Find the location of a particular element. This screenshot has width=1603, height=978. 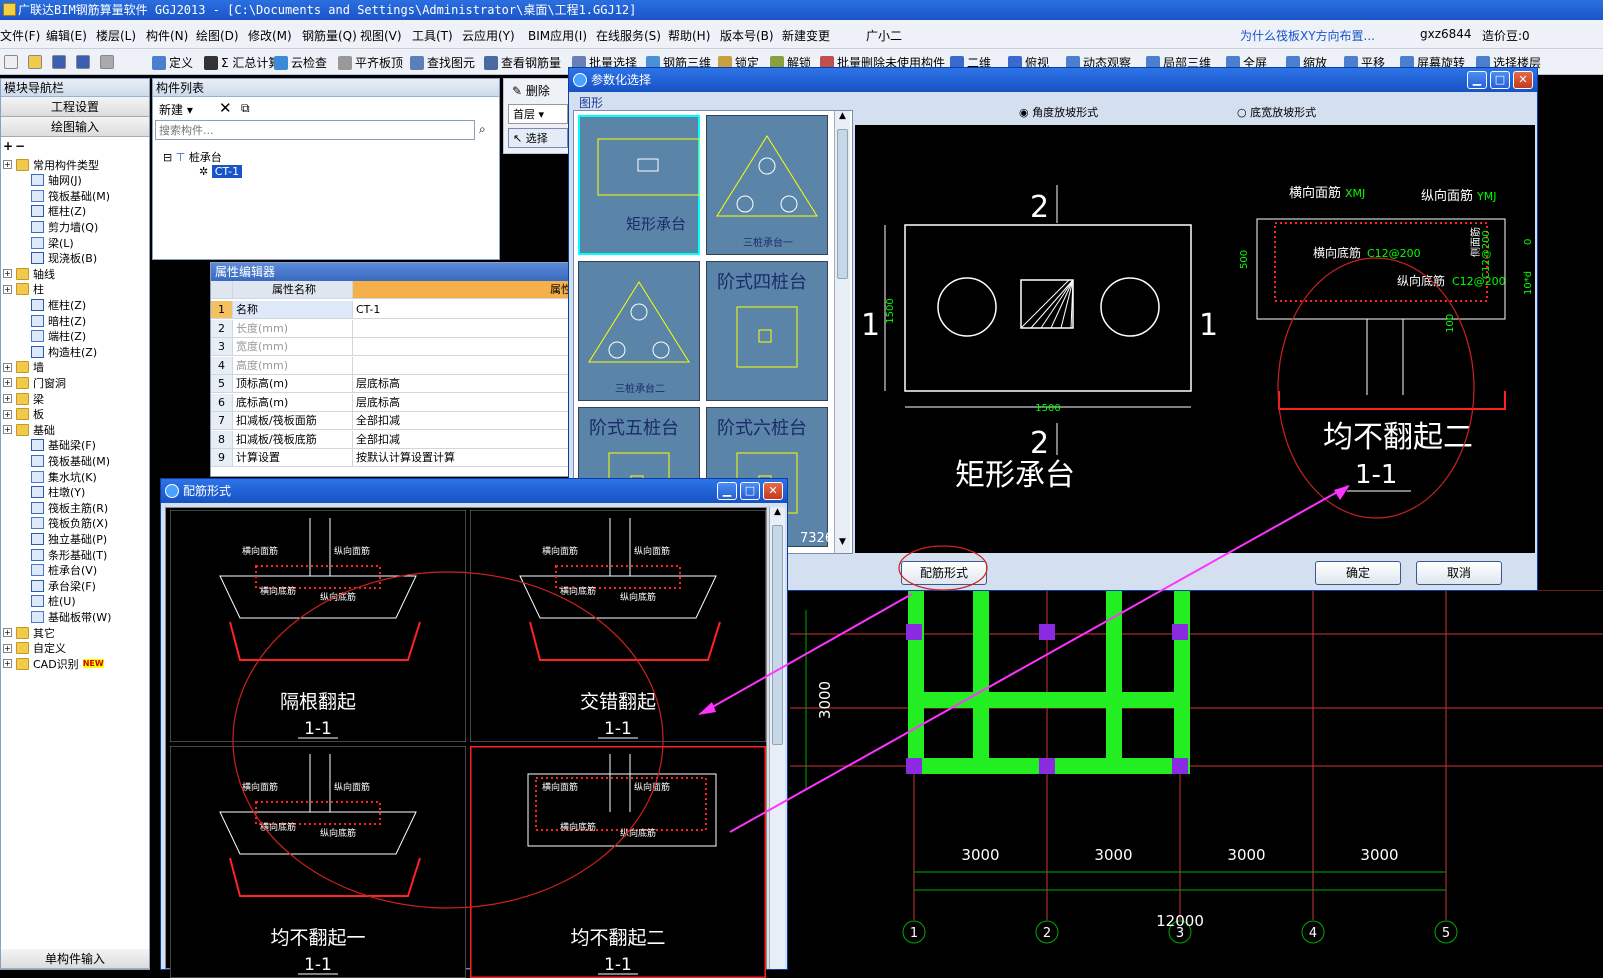

shape-thumbnail: 阶式四桩台 is located at coordinates (767, 331).